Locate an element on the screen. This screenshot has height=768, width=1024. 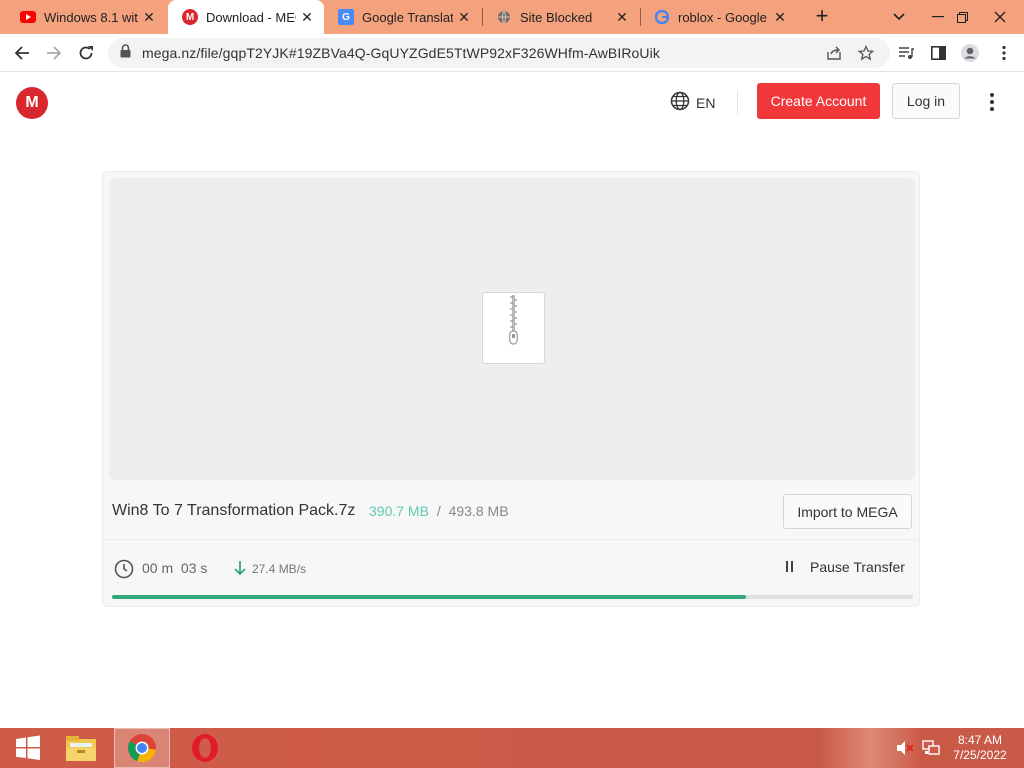
tab-mega: M Download - MEGA ✕ is located at coordinates (246, 17).